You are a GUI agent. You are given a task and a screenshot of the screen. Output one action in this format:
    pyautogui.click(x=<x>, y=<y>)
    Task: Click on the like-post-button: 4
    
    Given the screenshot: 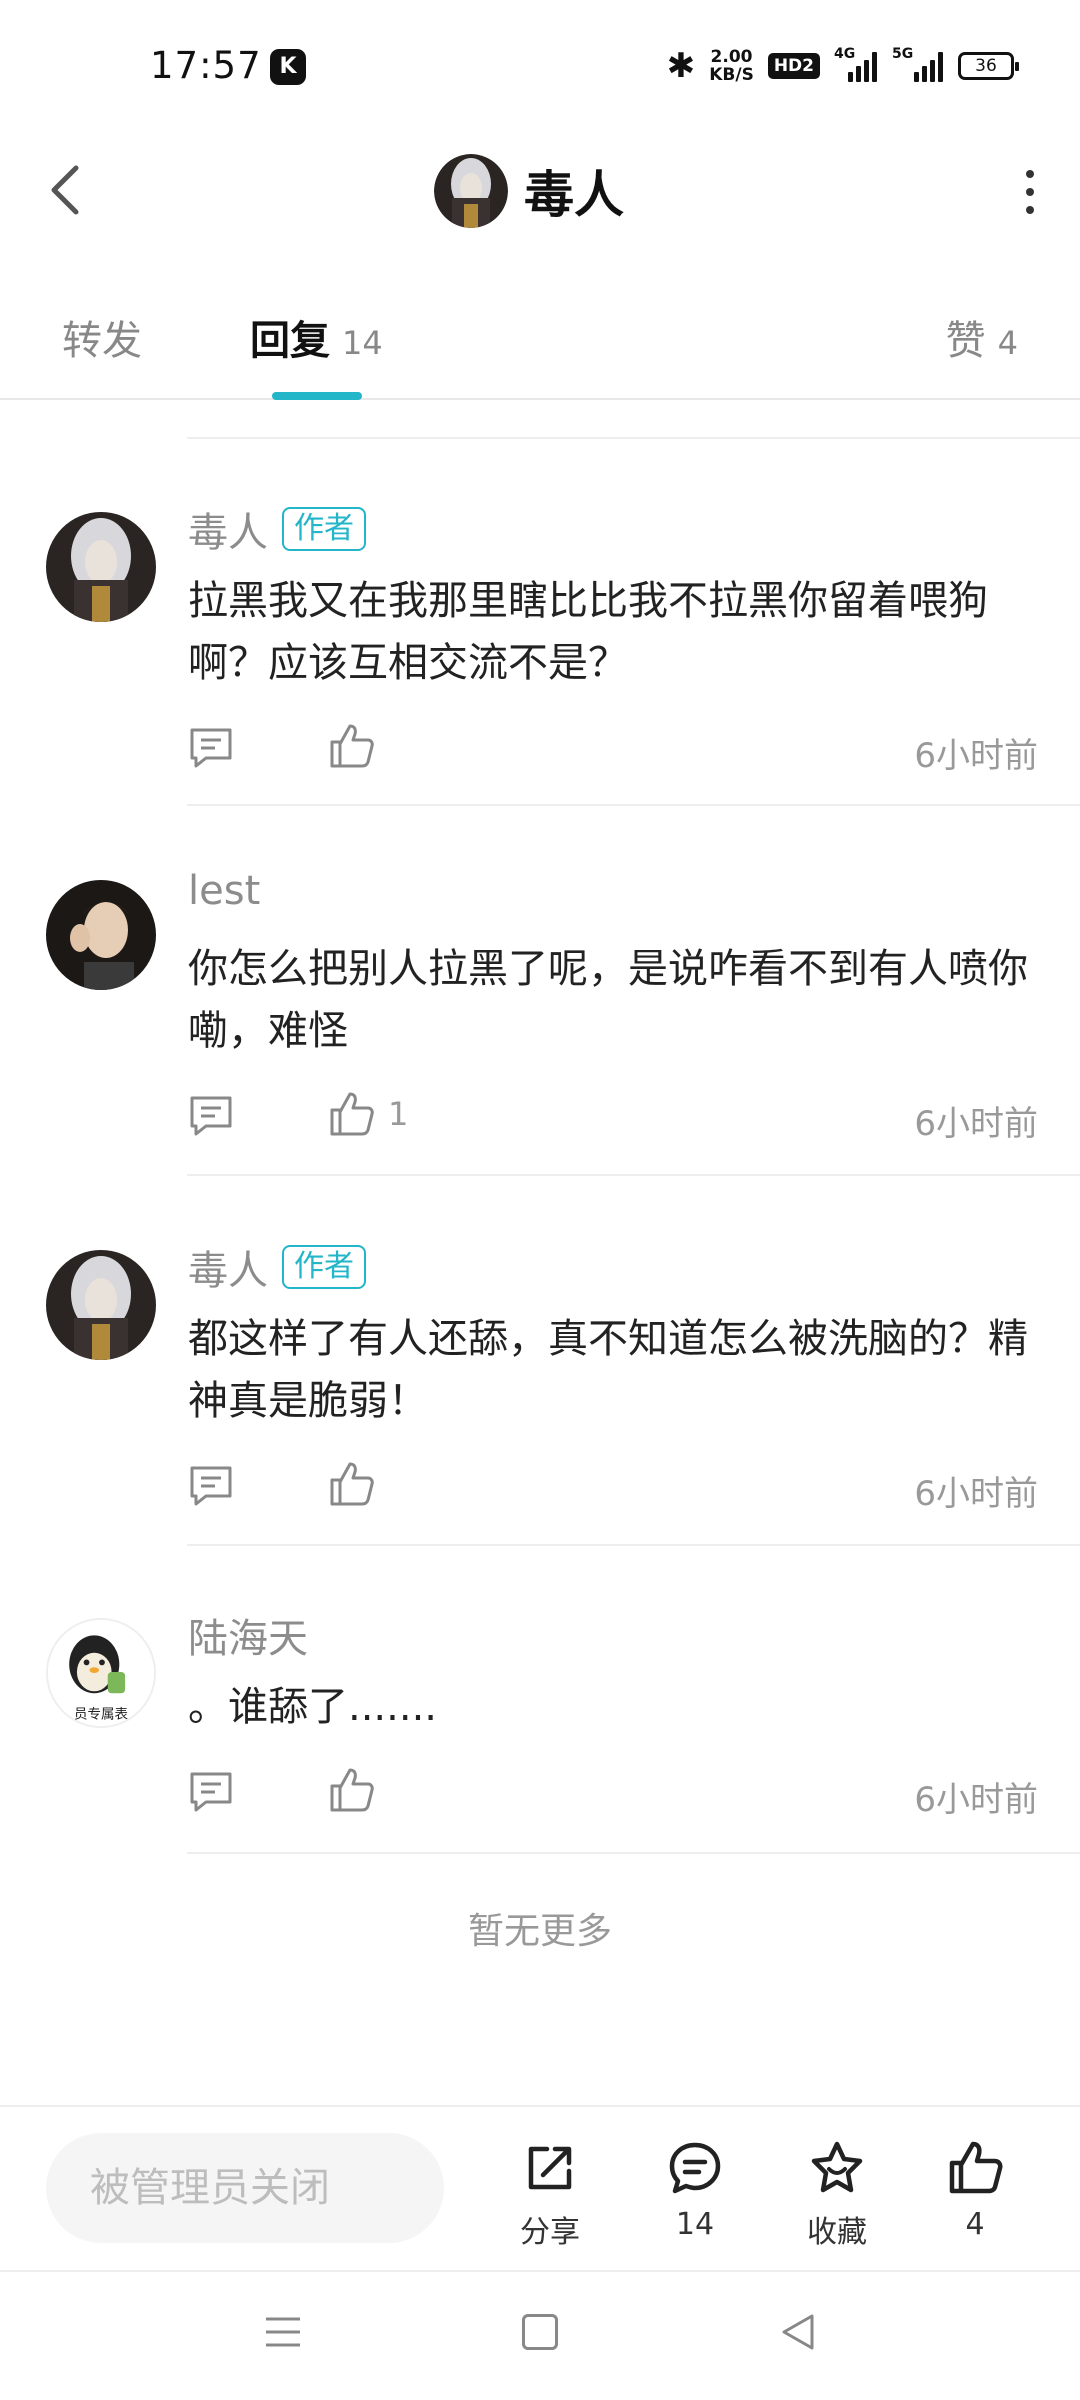 What is the action you would take?
    pyautogui.click(x=975, y=2190)
    